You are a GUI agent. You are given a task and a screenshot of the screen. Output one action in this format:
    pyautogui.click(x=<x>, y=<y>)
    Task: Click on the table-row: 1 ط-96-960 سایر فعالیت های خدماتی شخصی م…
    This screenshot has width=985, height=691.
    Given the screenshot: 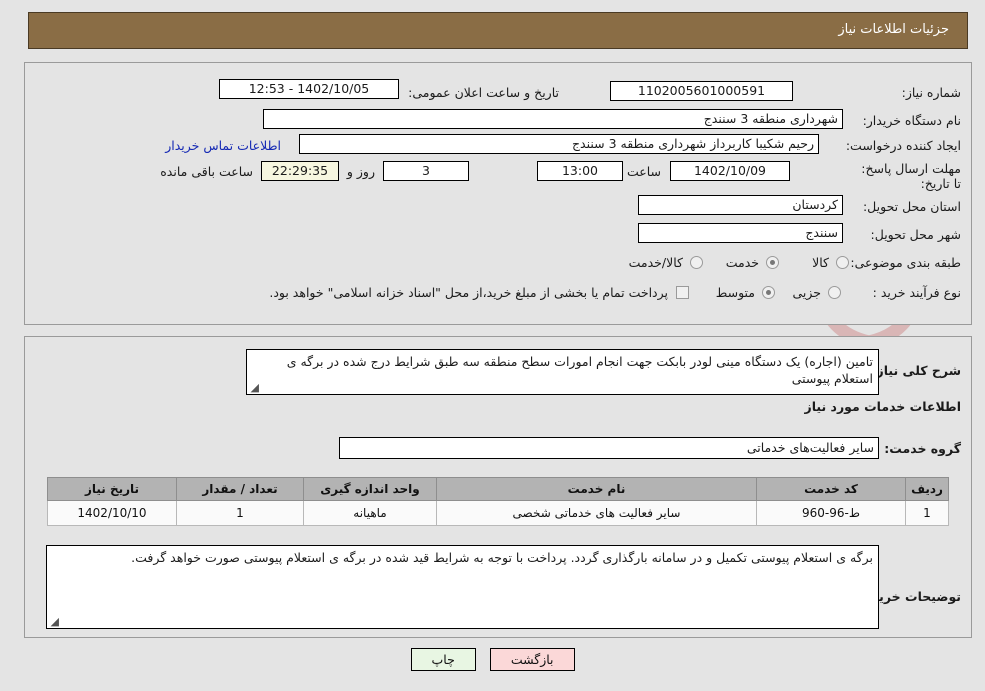 What is the action you would take?
    pyautogui.click(x=498, y=513)
    